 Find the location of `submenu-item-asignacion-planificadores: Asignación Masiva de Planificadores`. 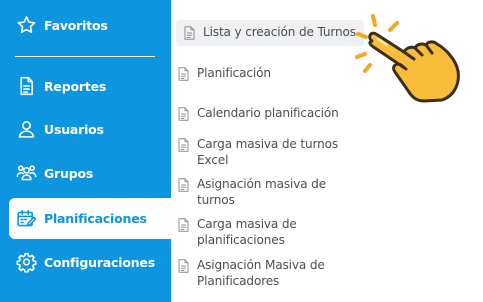

submenu-item-asignacion-planificadores: Asignación Masiva de Planificadores is located at coordinates (268, 273).